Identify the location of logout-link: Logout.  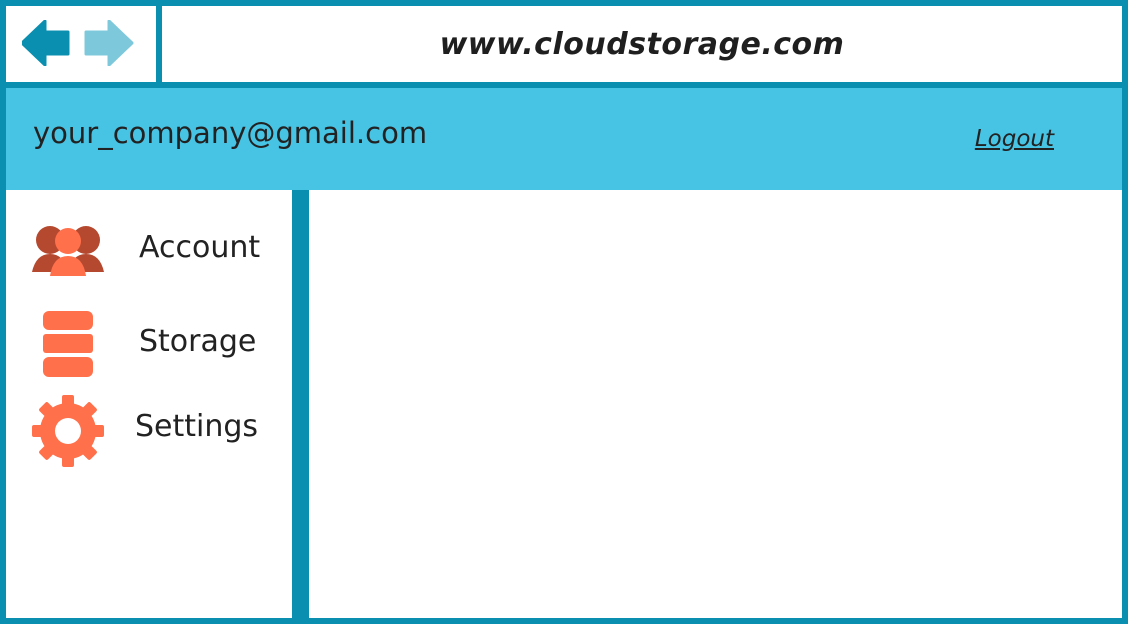
(1014, 139).